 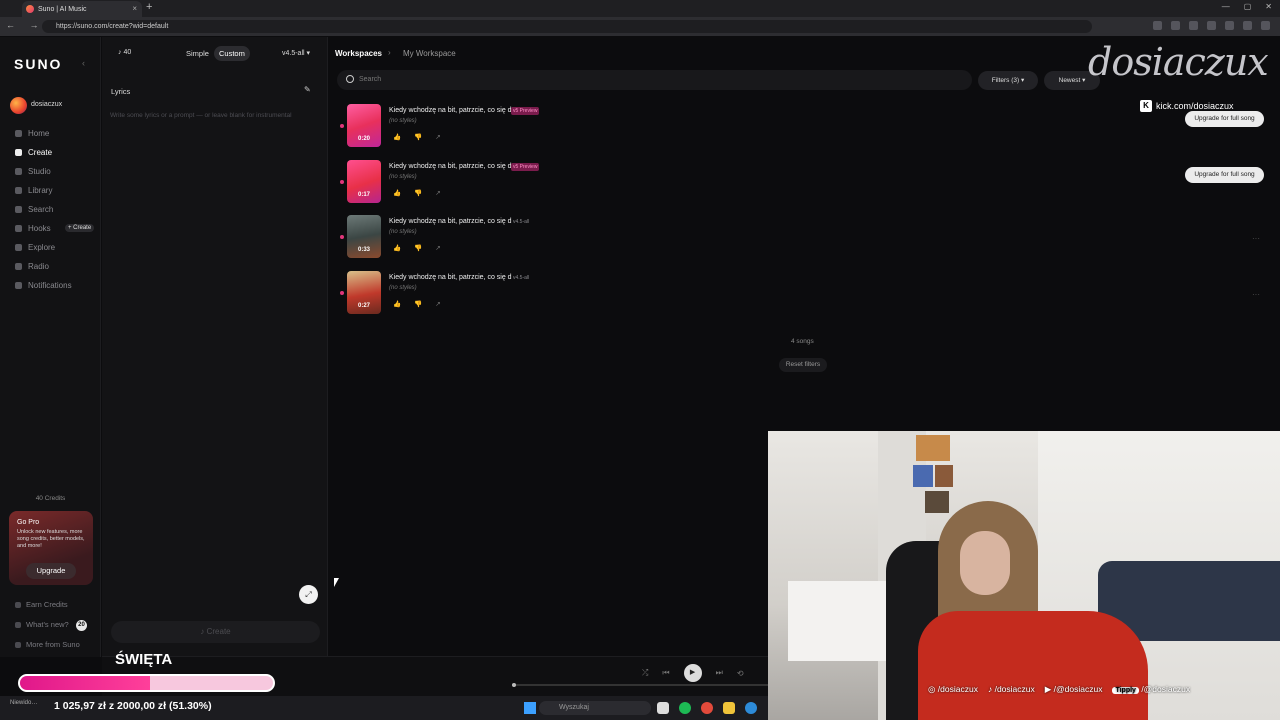 I want to click on sidebar-item-radio: Radio, so click(x=32, y=266).